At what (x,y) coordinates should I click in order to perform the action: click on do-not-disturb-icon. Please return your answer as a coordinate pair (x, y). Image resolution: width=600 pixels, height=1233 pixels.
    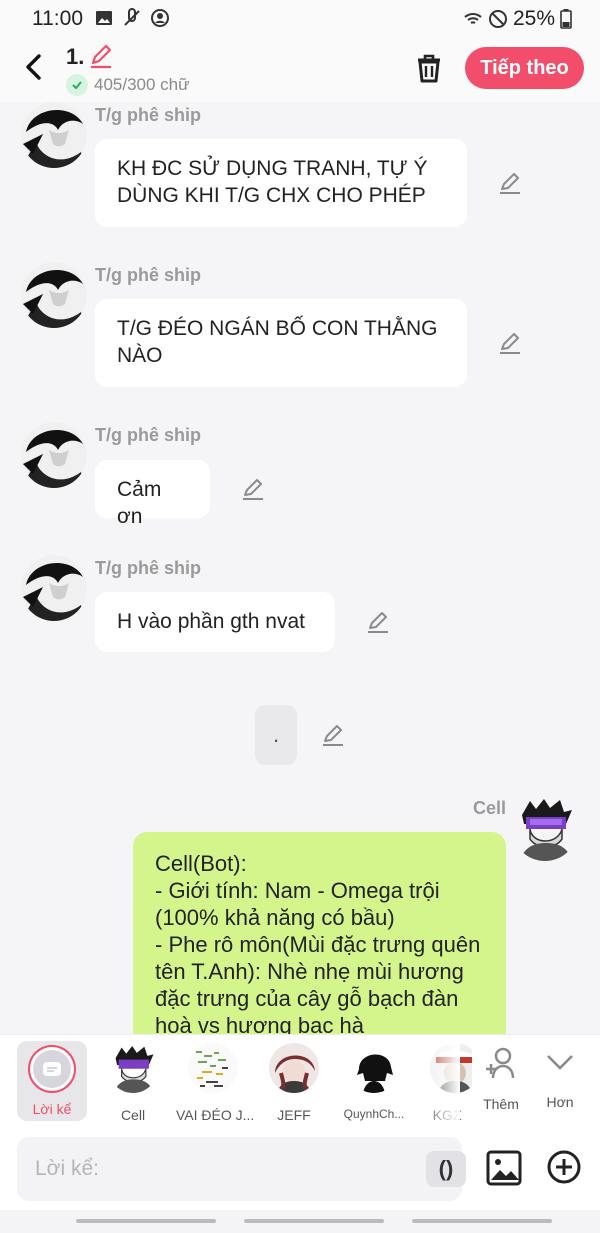
    Looking at the image, I should click on (497, 19).